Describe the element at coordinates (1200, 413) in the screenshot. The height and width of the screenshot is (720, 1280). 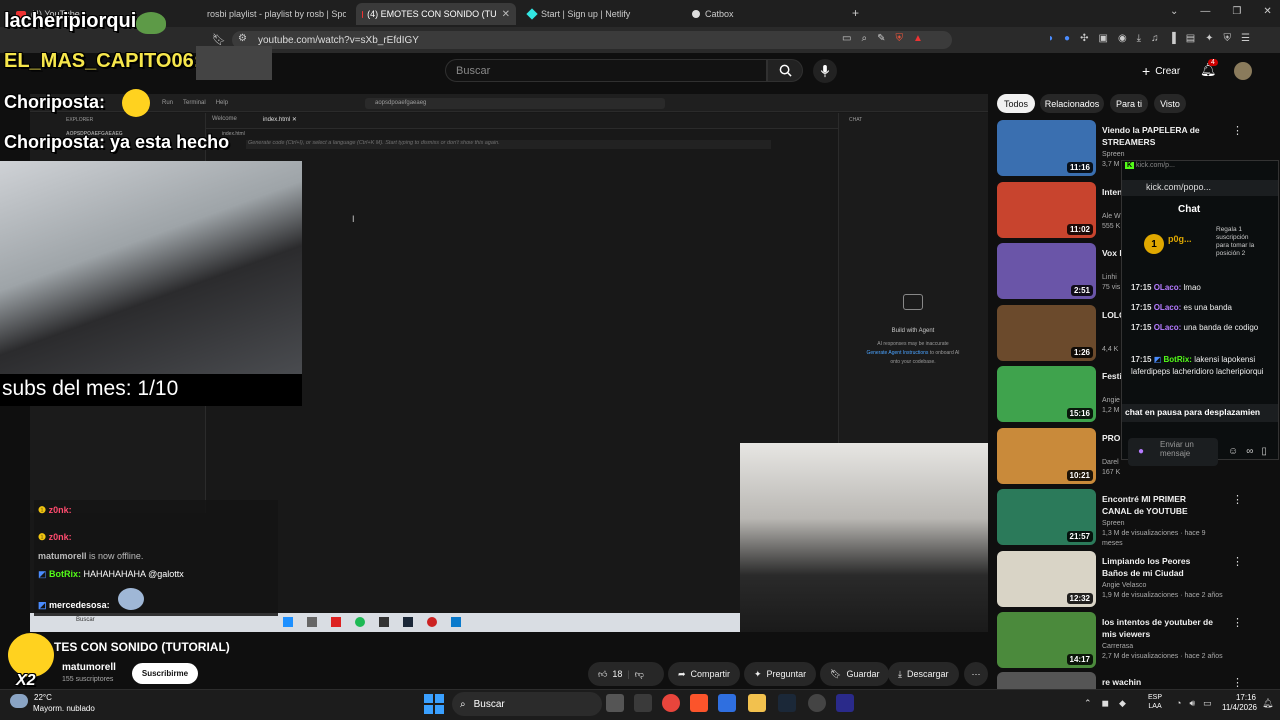
I see `chat-paused-banner: chat en pausa para desplazamien` at that location.